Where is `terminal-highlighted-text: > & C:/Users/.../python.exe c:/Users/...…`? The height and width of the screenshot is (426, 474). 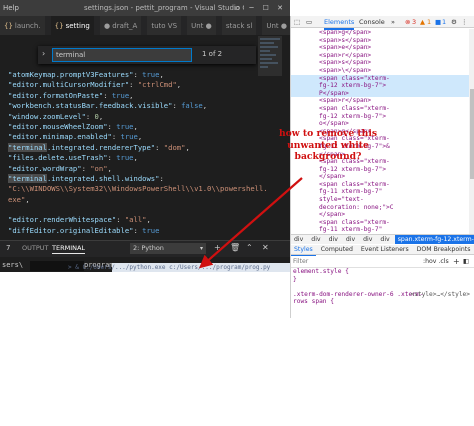 terminal-highlighted-text: > & C:/Users/.../python.exe c:/Users/...… is located at coordinates (169, 267).